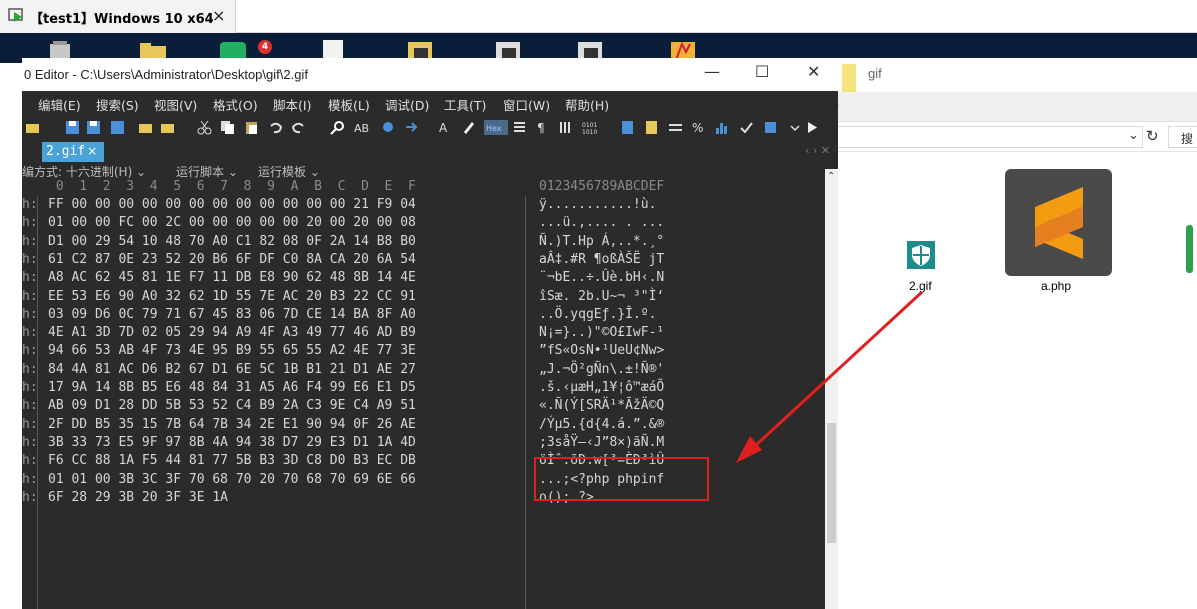 The width and height of the screenshot is (1197, 609). Describe the element at coordinates (289, 171) in the screenshot. I see `run-template-dropdown: 运行模板 ⌄` at that location.